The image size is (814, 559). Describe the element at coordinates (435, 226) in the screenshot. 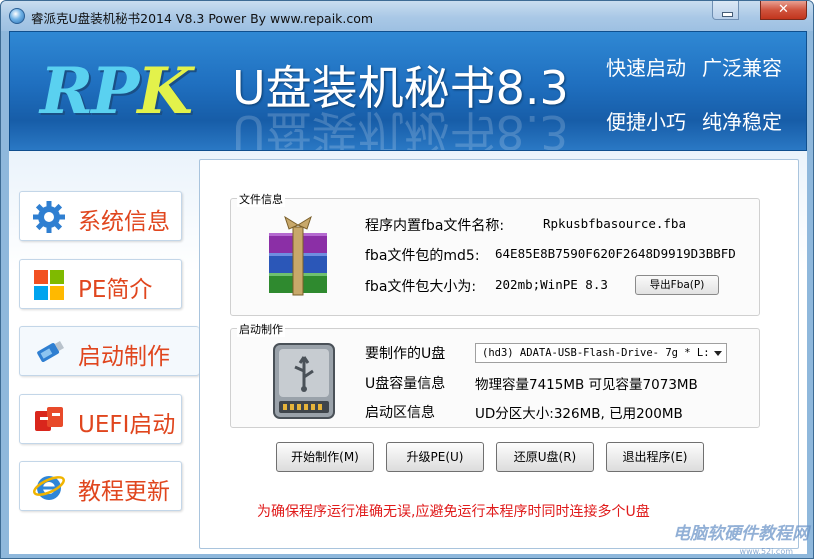

I see `fba-name-label: 程序内置fba文件名称:` at that location.